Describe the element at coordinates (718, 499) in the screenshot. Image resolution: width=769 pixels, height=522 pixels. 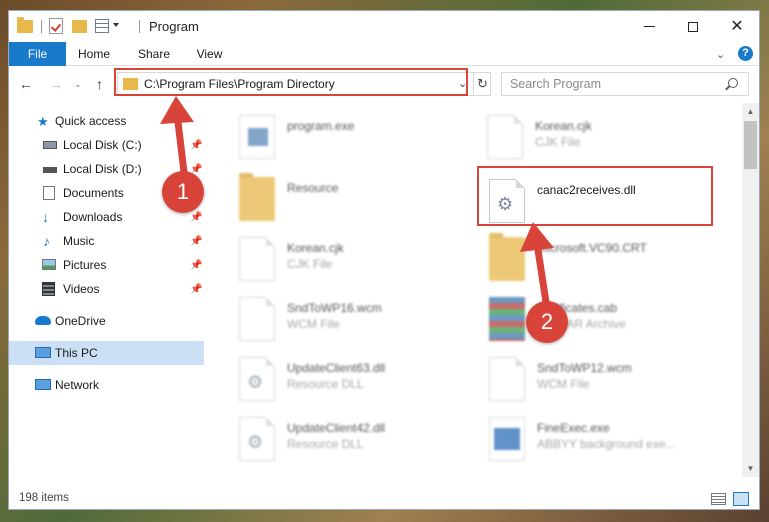
I see `details-view-icon` at that location.